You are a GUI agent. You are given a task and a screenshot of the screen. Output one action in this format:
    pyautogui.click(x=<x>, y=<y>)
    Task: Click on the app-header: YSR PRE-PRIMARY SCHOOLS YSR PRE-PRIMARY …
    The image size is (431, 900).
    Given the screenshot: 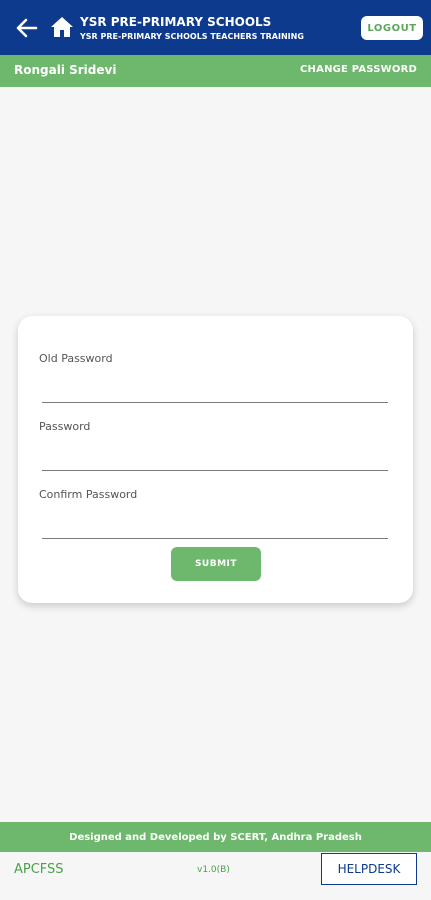 What is the action you would take?
    pyautogui.click(x=215, y=27)
    